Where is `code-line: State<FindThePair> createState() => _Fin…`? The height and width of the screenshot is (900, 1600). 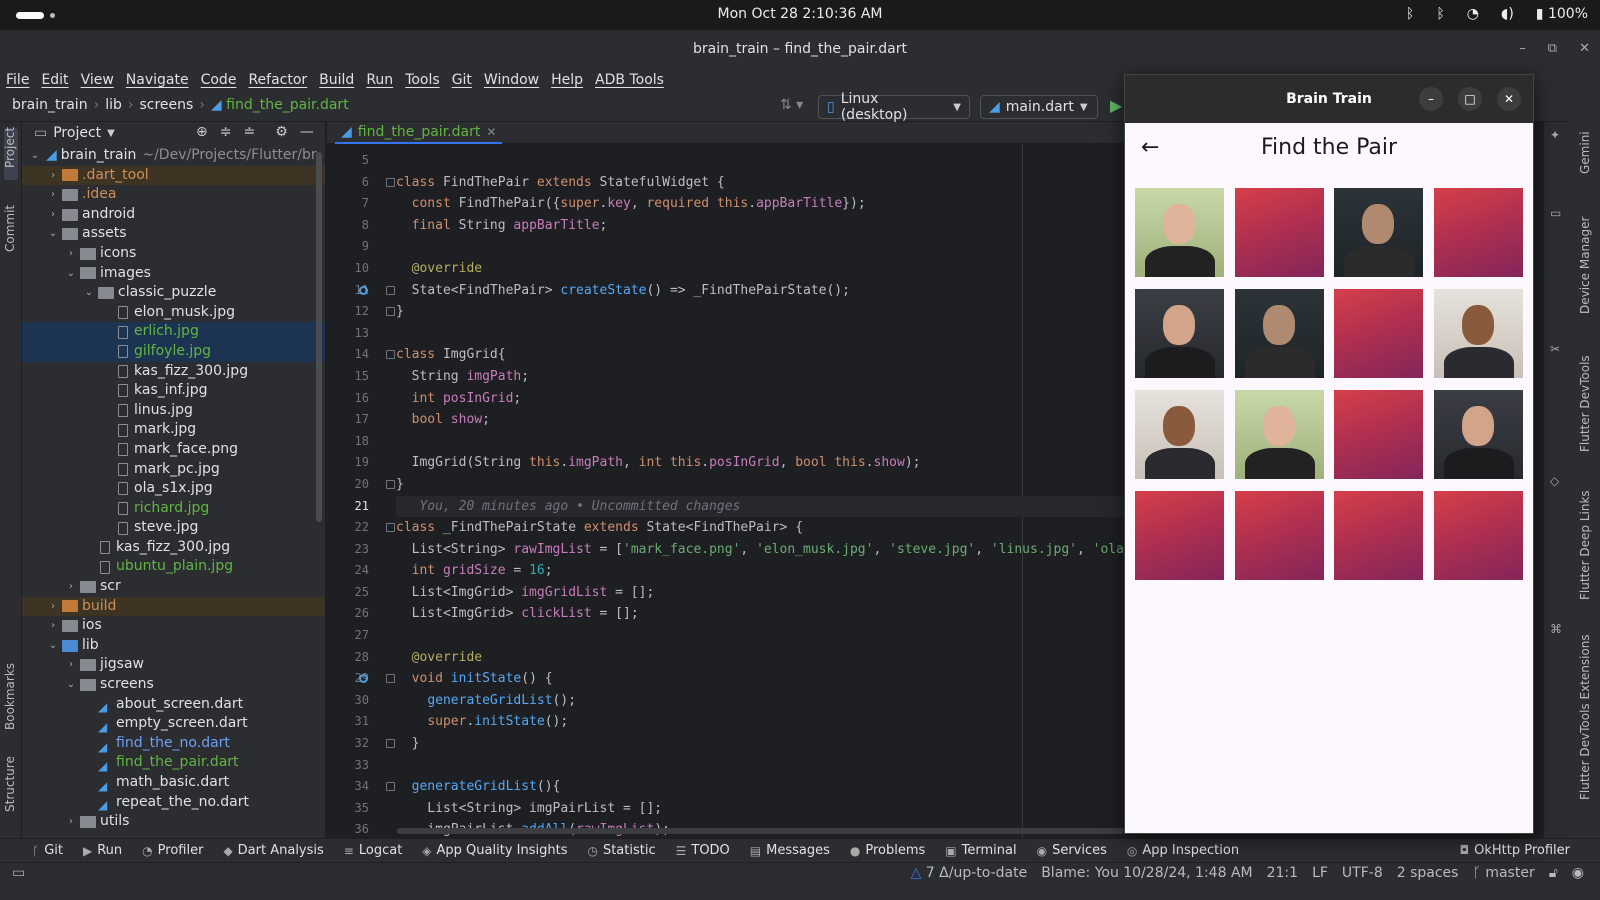 code-line: State<FindThePair> createState() => _Fin… is located at coordinates (760, 291).